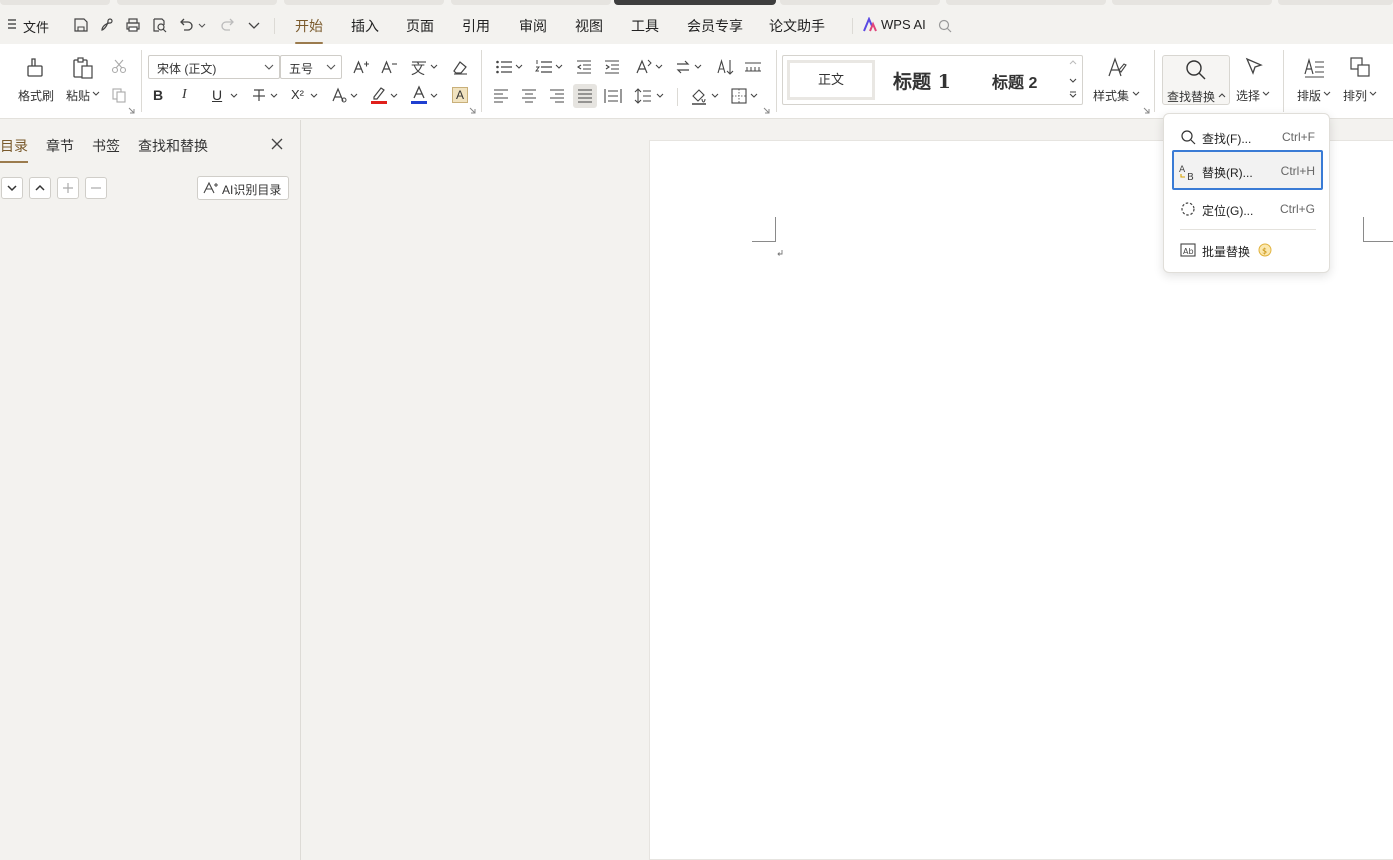 The image size is (1393, 860). Describe the element at coordinates (68, 188) in the screenshot. I see `promote-level-button` at that location.